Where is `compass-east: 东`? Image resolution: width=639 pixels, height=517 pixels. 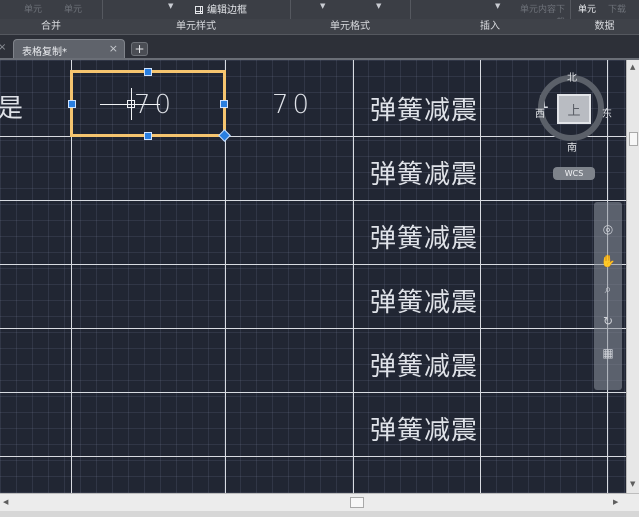 compass-east: 东 is located at coordinates (607, 112).